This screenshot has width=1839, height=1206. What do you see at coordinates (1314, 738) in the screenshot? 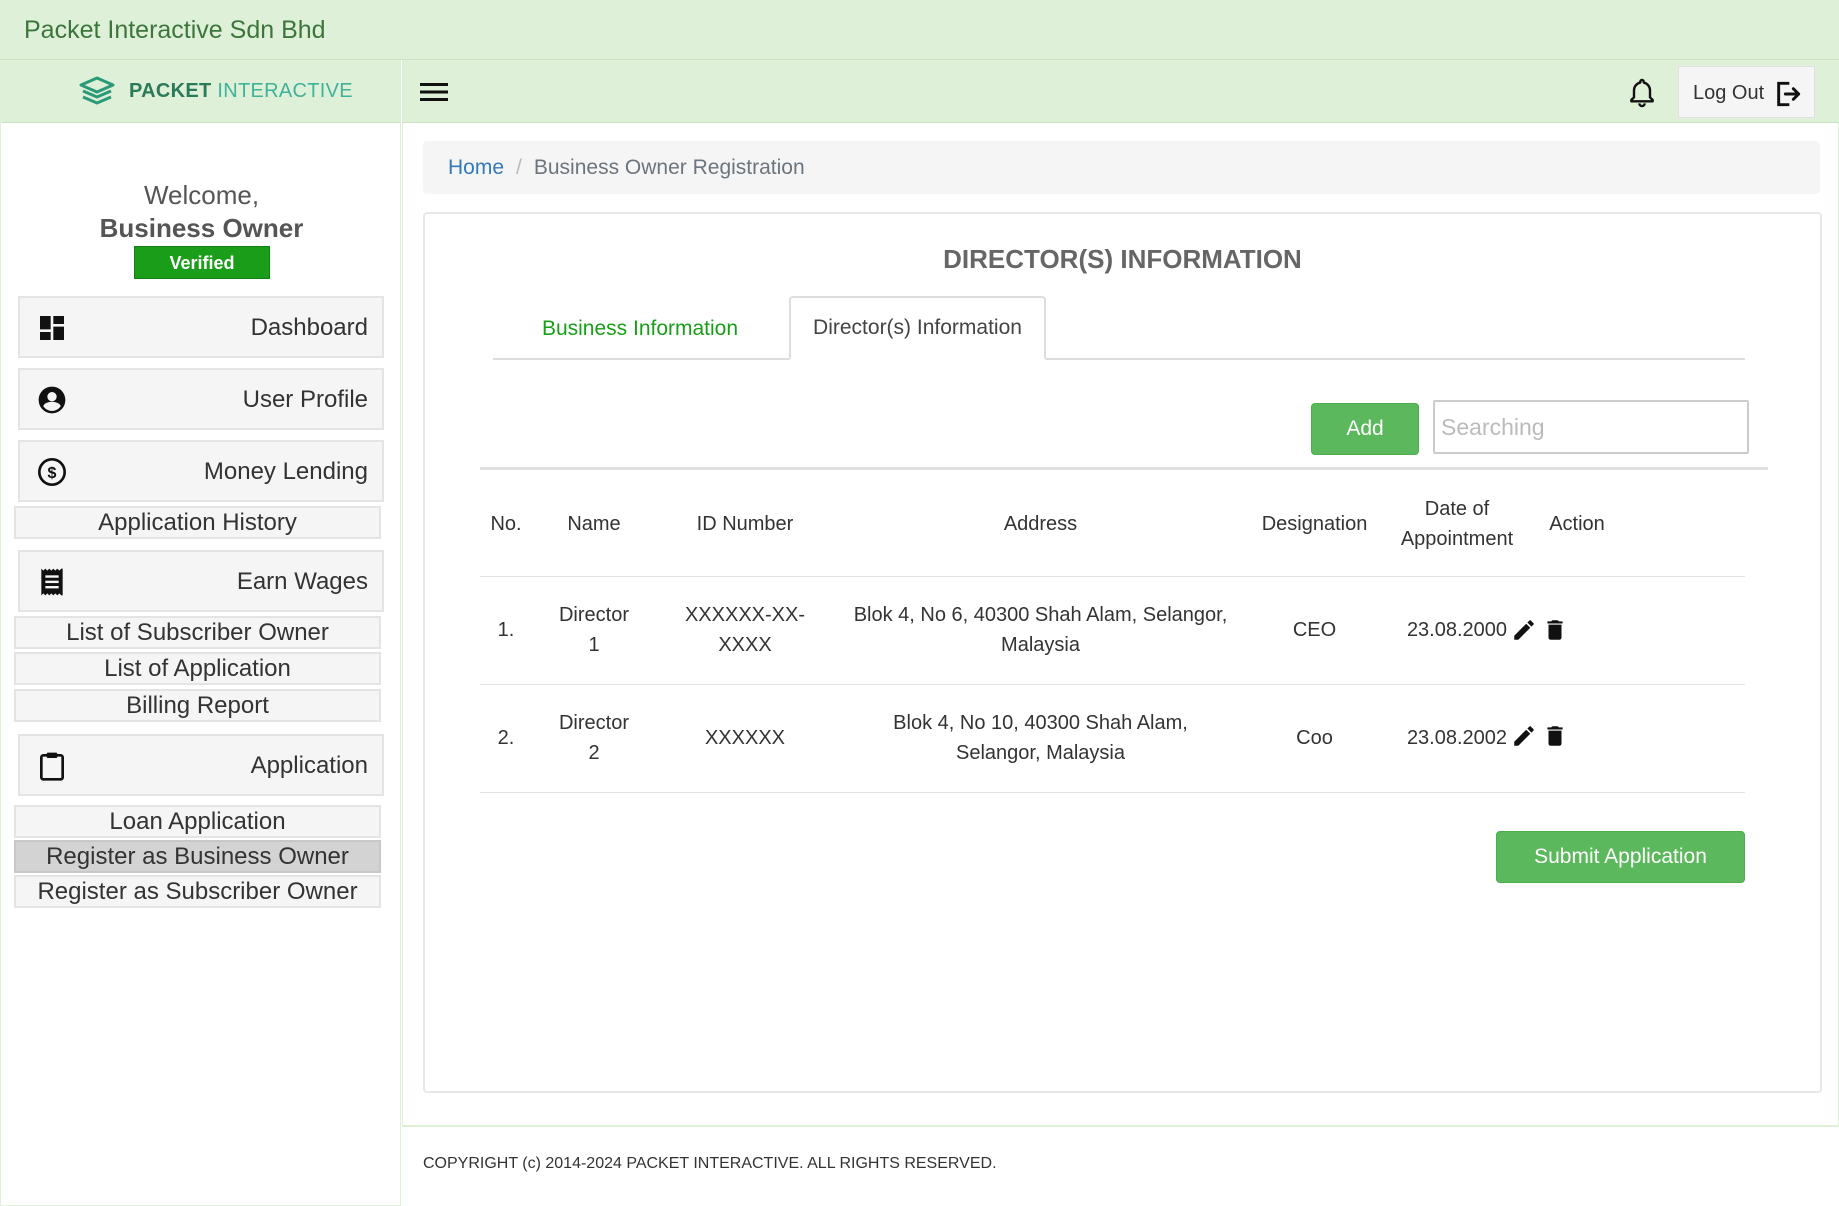
I see `cell-designation: Coo` at bounding box center [1314, 738].